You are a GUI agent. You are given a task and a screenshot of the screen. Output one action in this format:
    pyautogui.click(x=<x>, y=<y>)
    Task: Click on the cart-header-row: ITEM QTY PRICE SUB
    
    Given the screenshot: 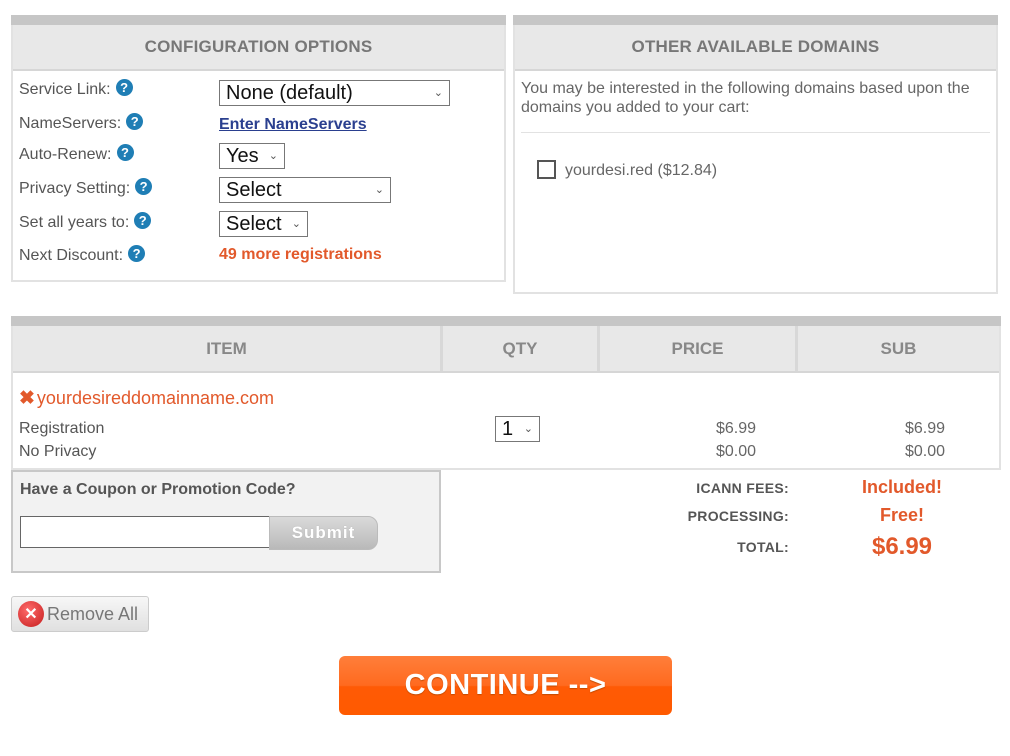 What is the action you would take?
    pyautogui.click(x=506, y=349)
    